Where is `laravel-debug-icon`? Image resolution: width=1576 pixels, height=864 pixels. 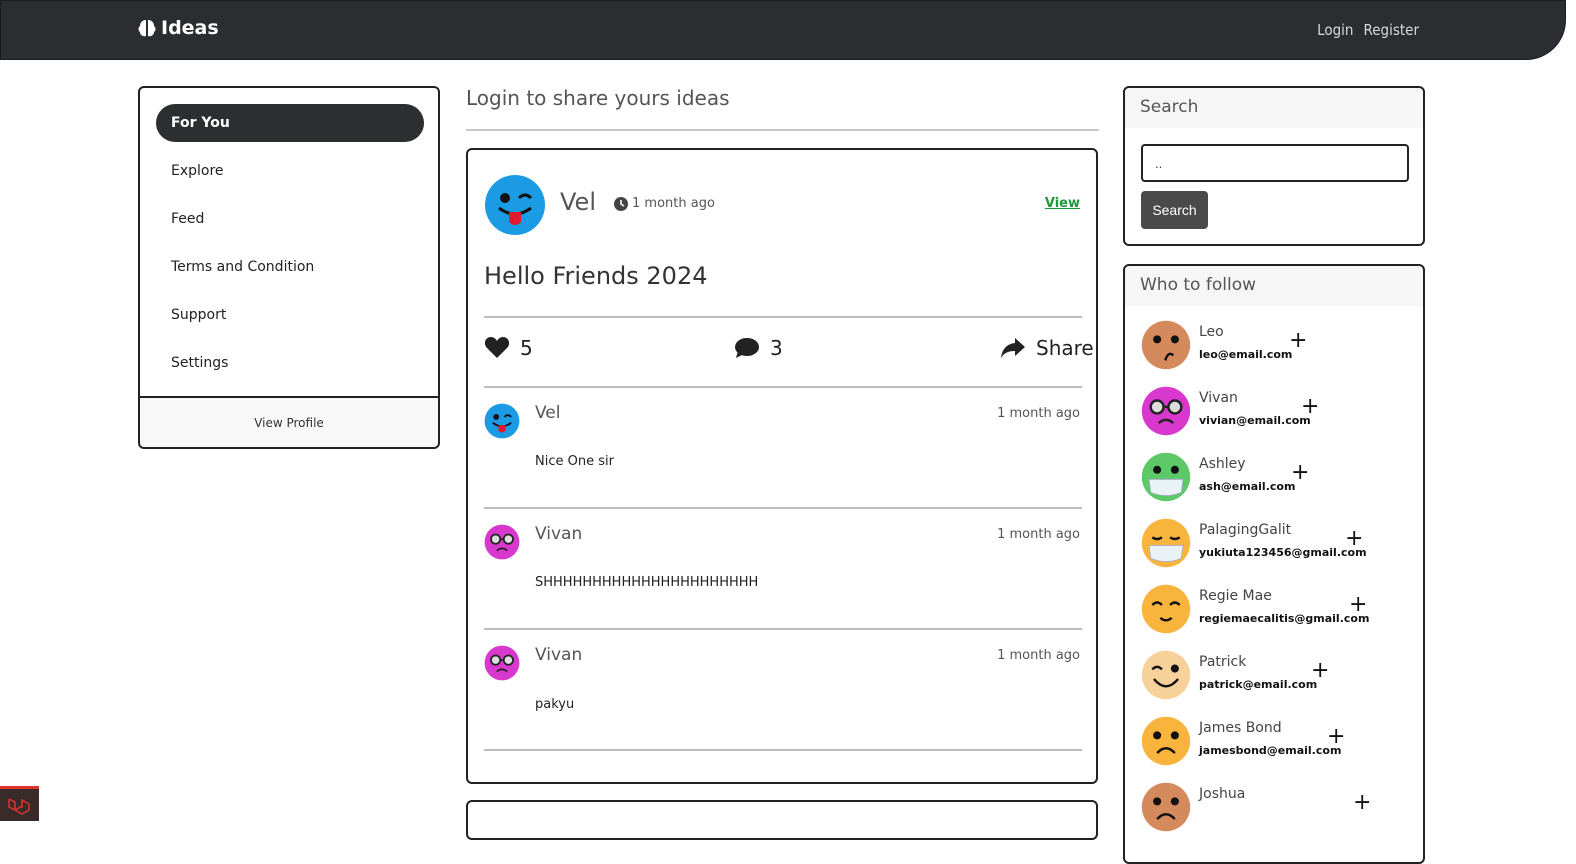
laravel-debug-icon is located at coordinates (19, 803).